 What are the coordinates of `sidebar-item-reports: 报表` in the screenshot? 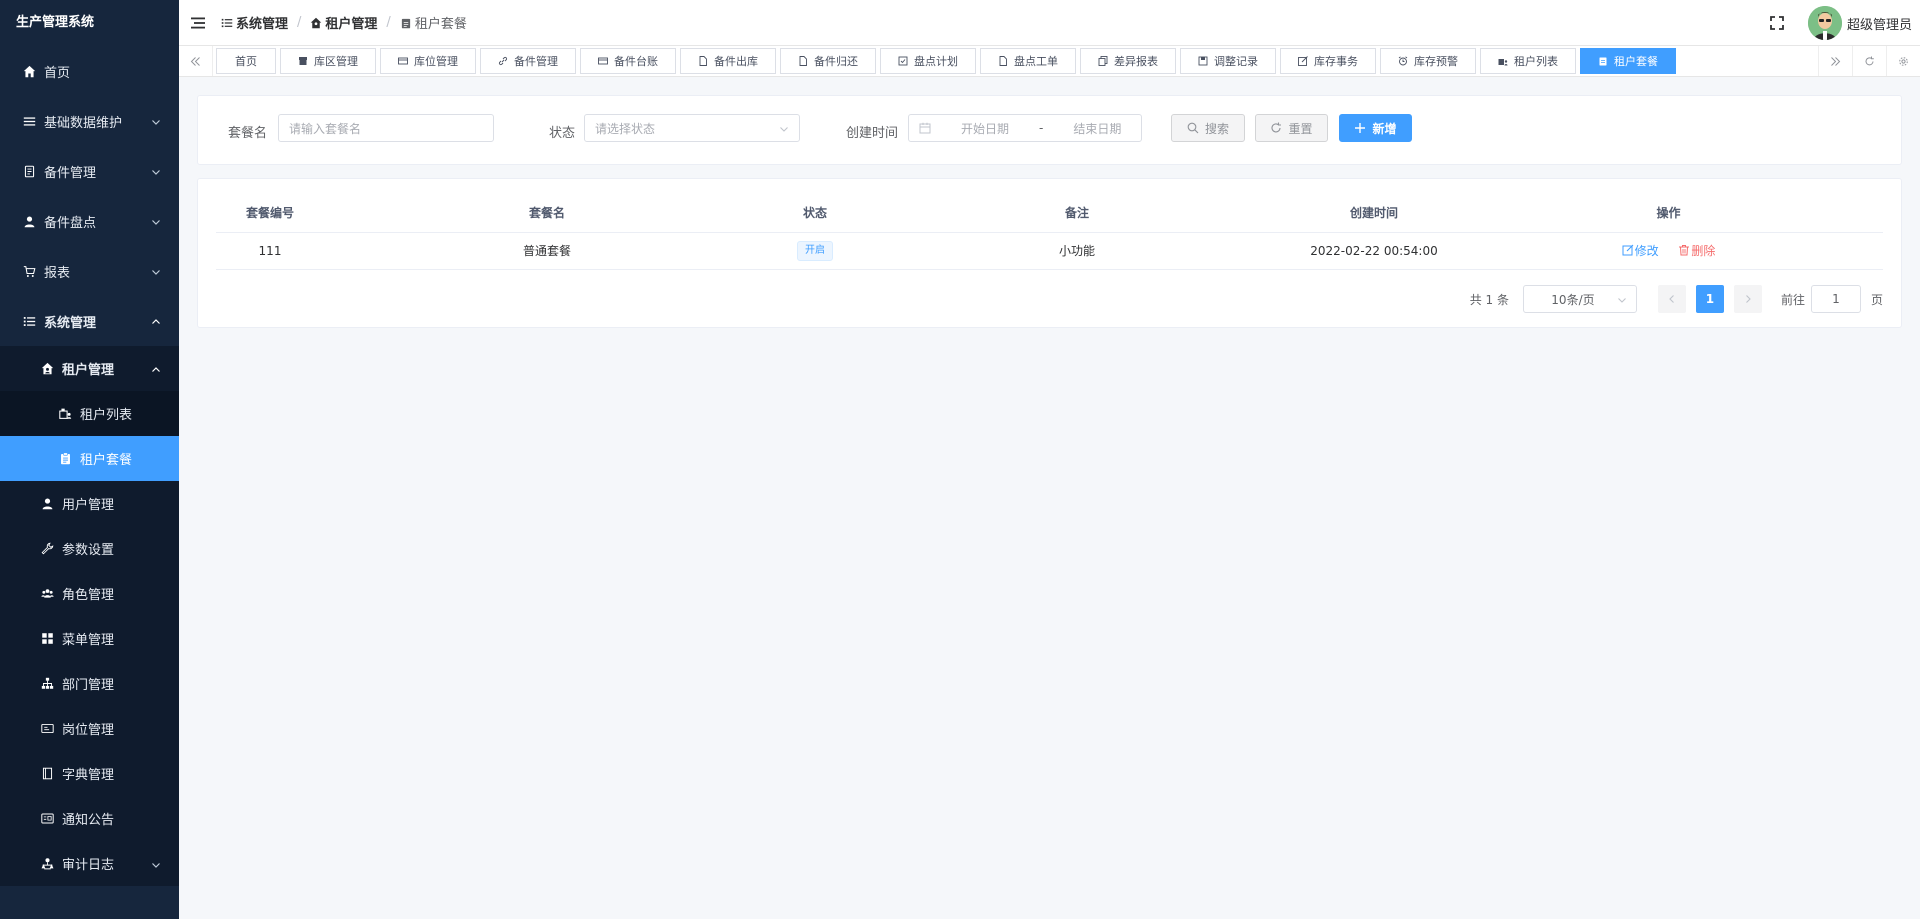 It's located at (89, 271).